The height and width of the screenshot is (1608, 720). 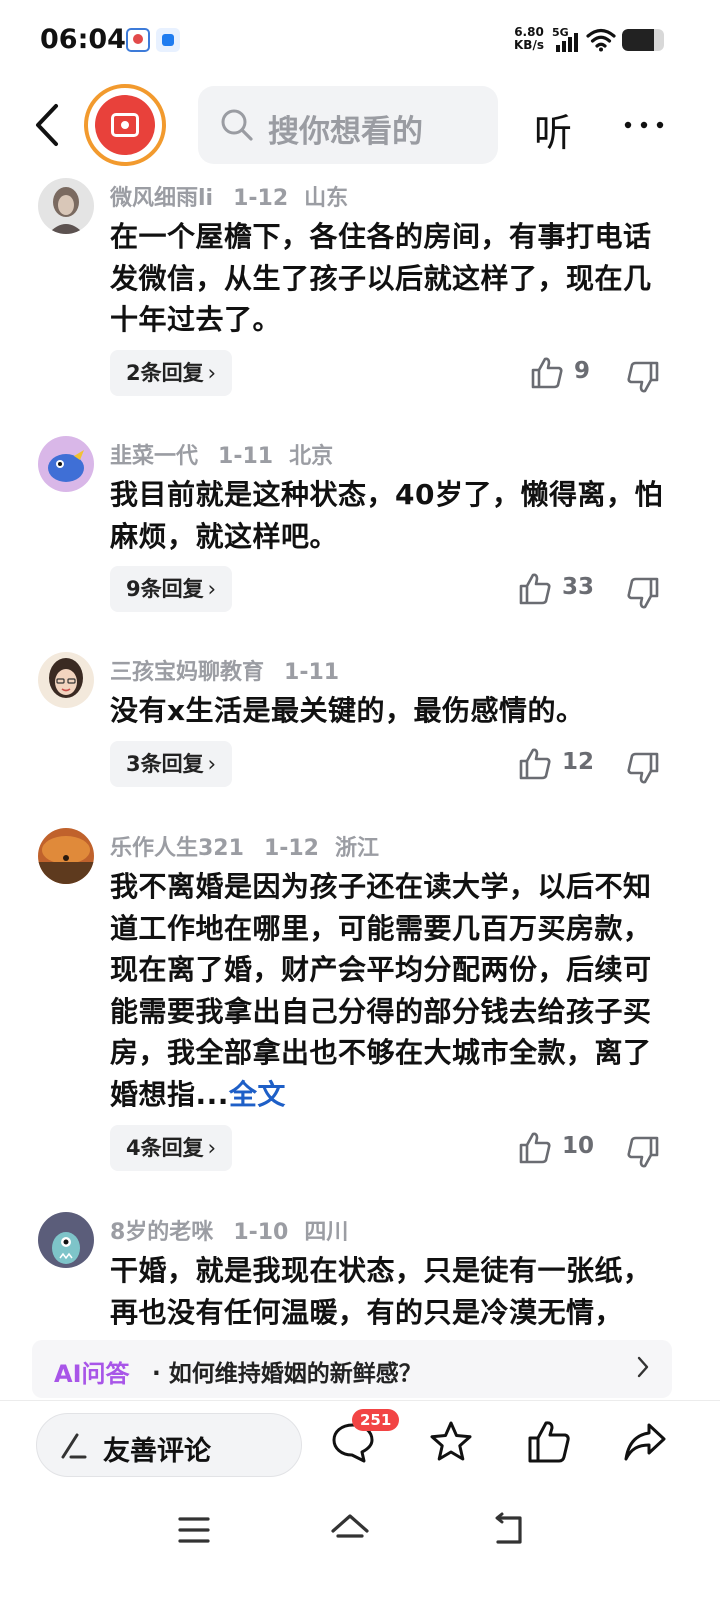 What do you see at coordinates (326, 1232) in the screenshot?
I see `comment-location: 四川` at bounding box center [326, 1232].